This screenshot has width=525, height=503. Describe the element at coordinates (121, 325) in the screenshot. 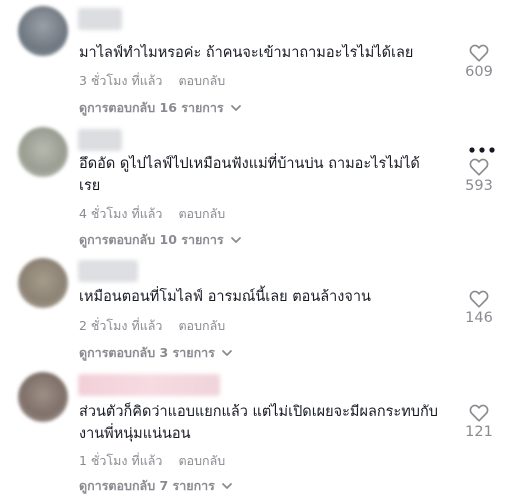

I see `comment-time: 2 ชั่วโมง ที่แล้ว` at that location.